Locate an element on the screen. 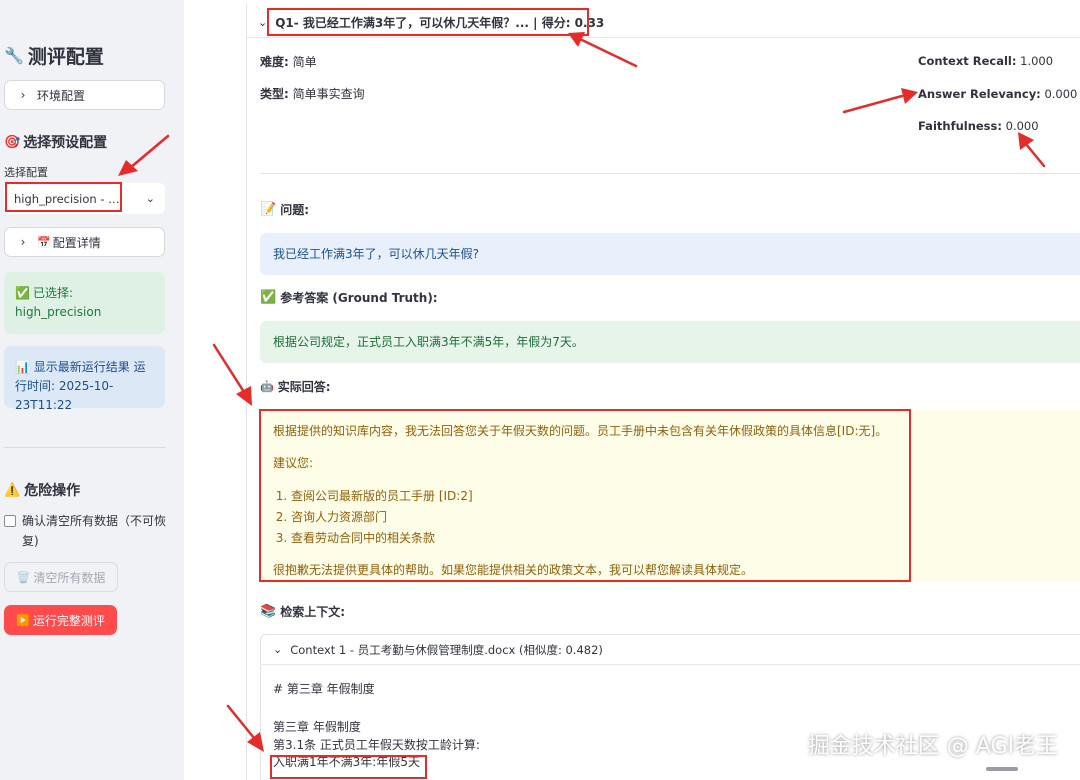  list-item: 查阅公司最新版的员工手册 [ID:2] is located at coordinates (684, 496).